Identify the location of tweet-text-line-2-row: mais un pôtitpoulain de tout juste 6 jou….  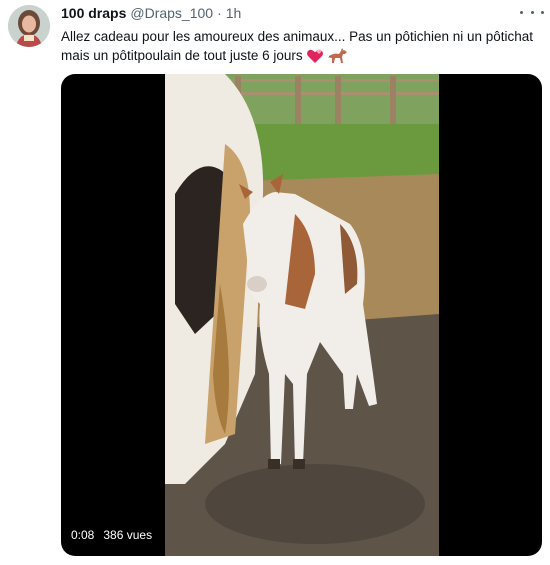
(301, 55).